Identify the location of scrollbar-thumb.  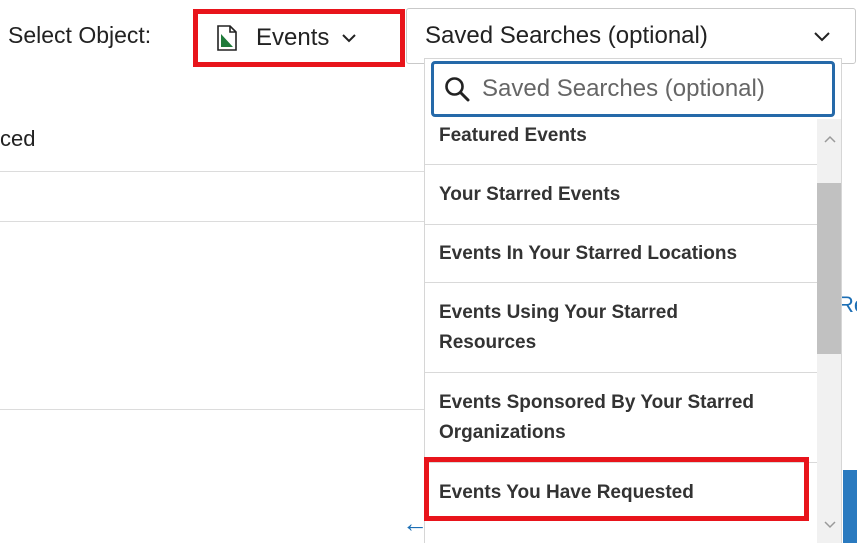
(829, 268).